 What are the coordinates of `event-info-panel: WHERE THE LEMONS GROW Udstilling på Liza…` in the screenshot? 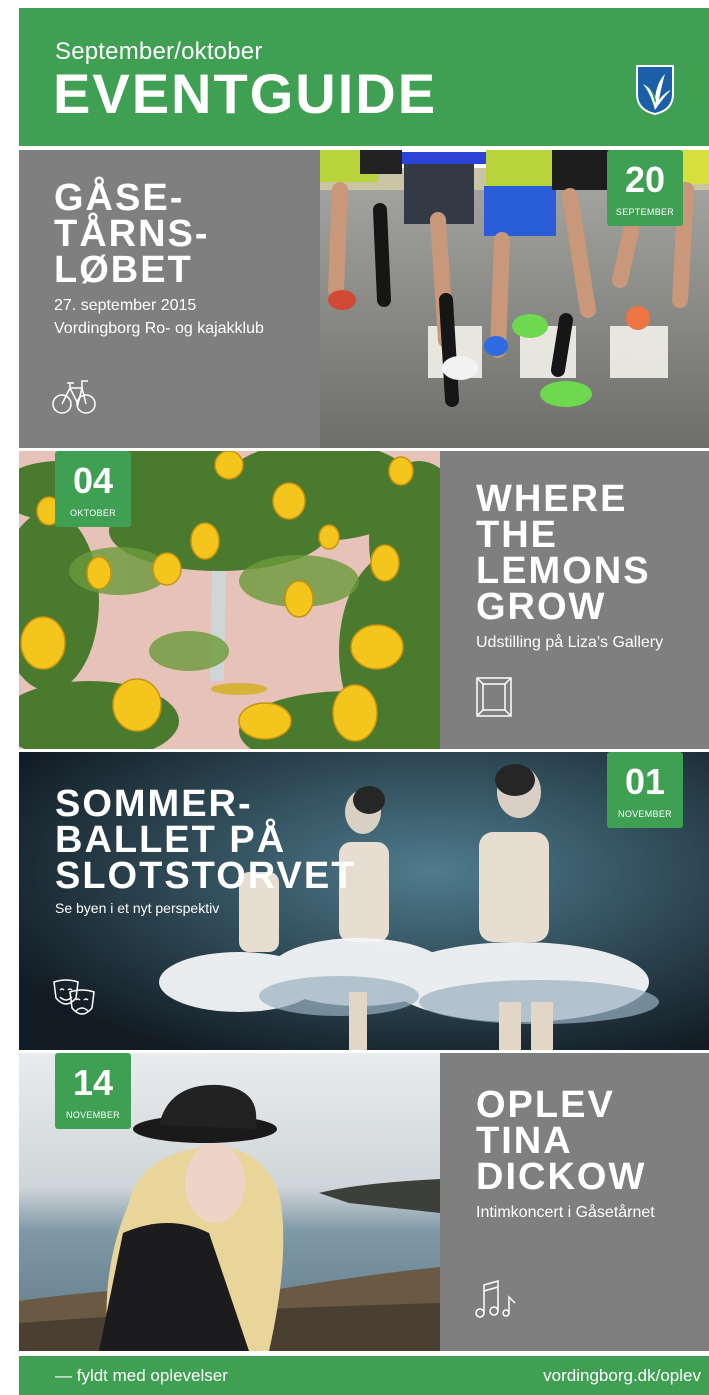 It's located at (574, 600).